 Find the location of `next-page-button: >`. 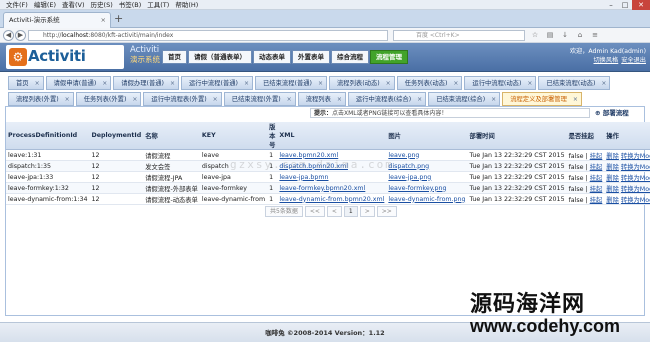

next-page-button: > is located at coordinates (367, 211).